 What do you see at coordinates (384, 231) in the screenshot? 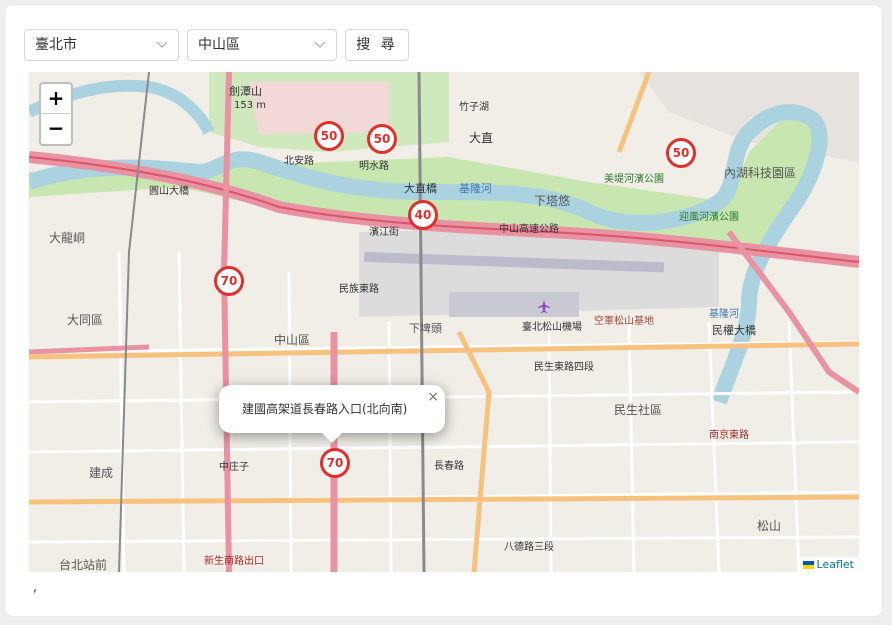
I see `map-label: 濱江街` at bounding box center [384, 231].